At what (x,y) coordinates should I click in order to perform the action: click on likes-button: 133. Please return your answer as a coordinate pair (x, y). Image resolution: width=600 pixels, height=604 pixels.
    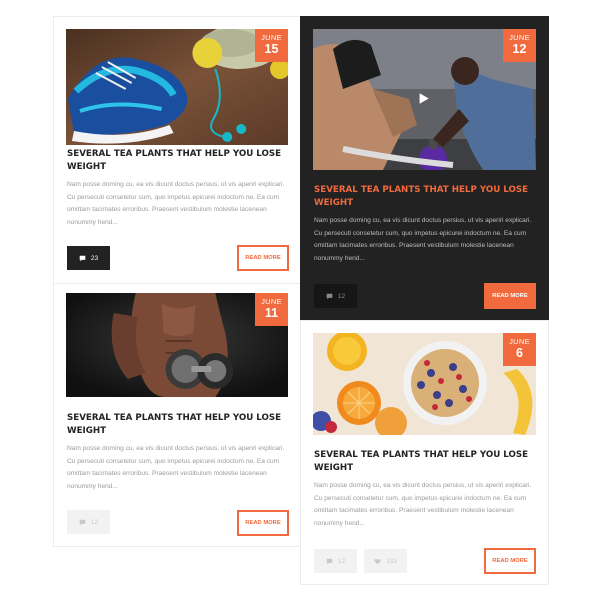
    Looking at the image, I should click on (385, 561).